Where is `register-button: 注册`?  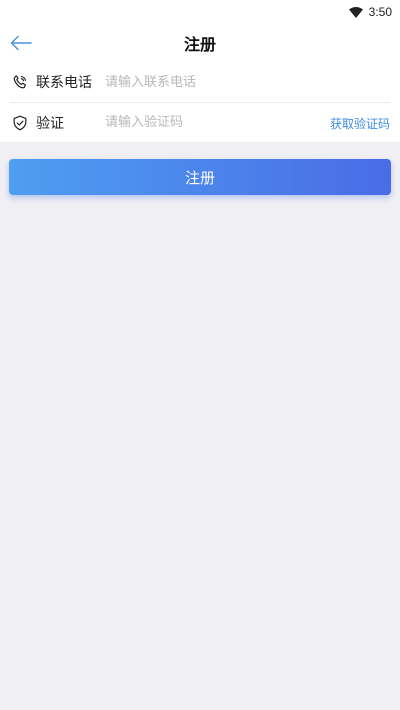
register-button: 注册 is located at coordinates (200, 177).